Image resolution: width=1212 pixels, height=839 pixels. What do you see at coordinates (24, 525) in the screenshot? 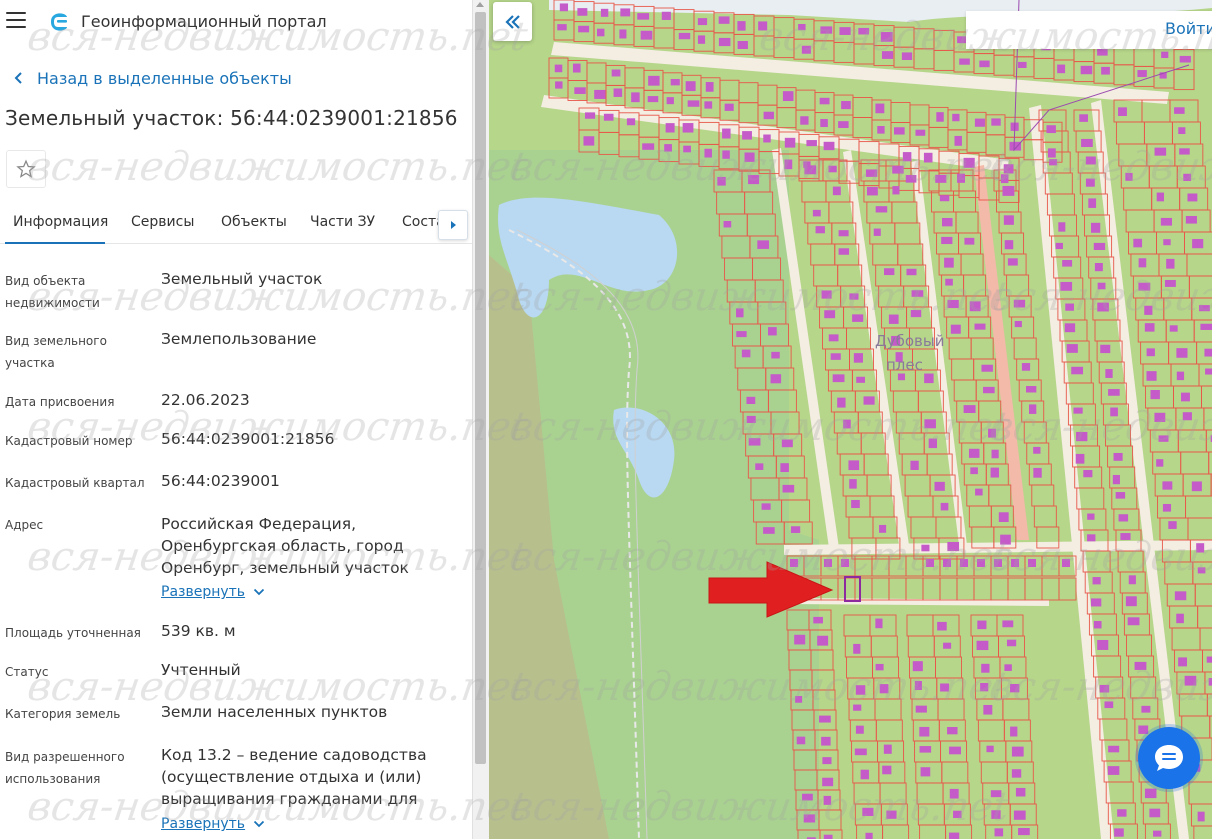
I see `field-label: Адрес` at bounding box center [24, 525].